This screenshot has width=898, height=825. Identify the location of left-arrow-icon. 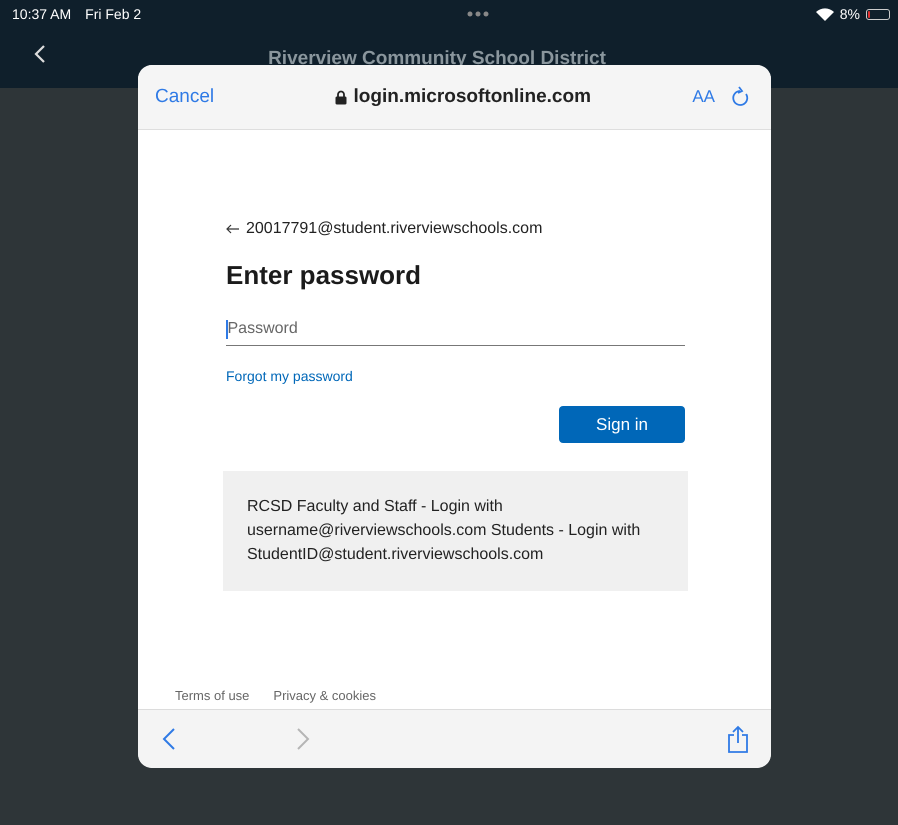
(233, 229).